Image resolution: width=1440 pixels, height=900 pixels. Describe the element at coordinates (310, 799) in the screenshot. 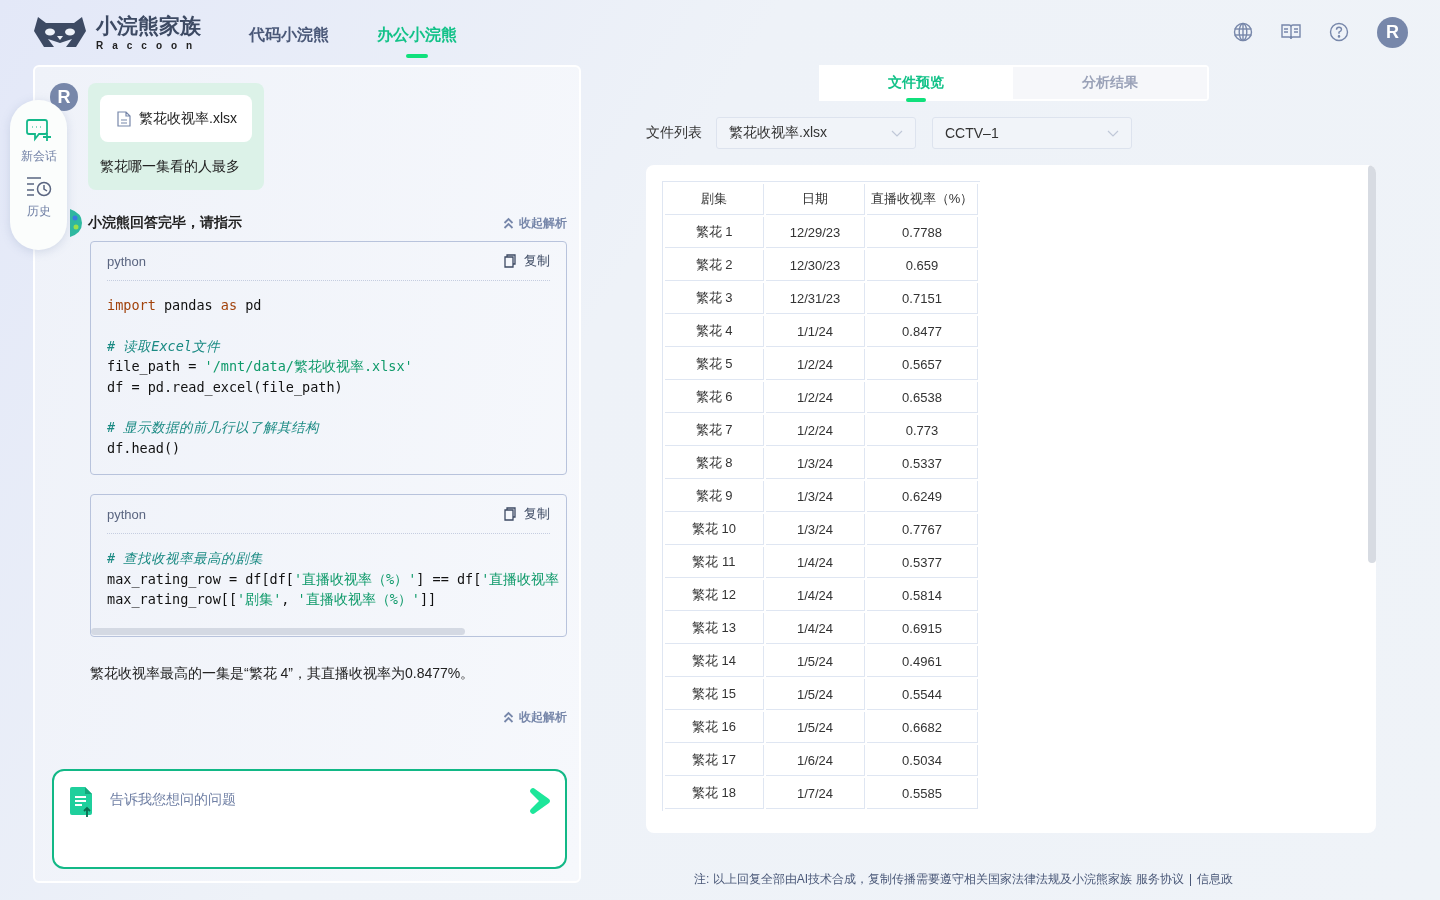

I see `question-input: 告诉我您想问的问题` at that location.